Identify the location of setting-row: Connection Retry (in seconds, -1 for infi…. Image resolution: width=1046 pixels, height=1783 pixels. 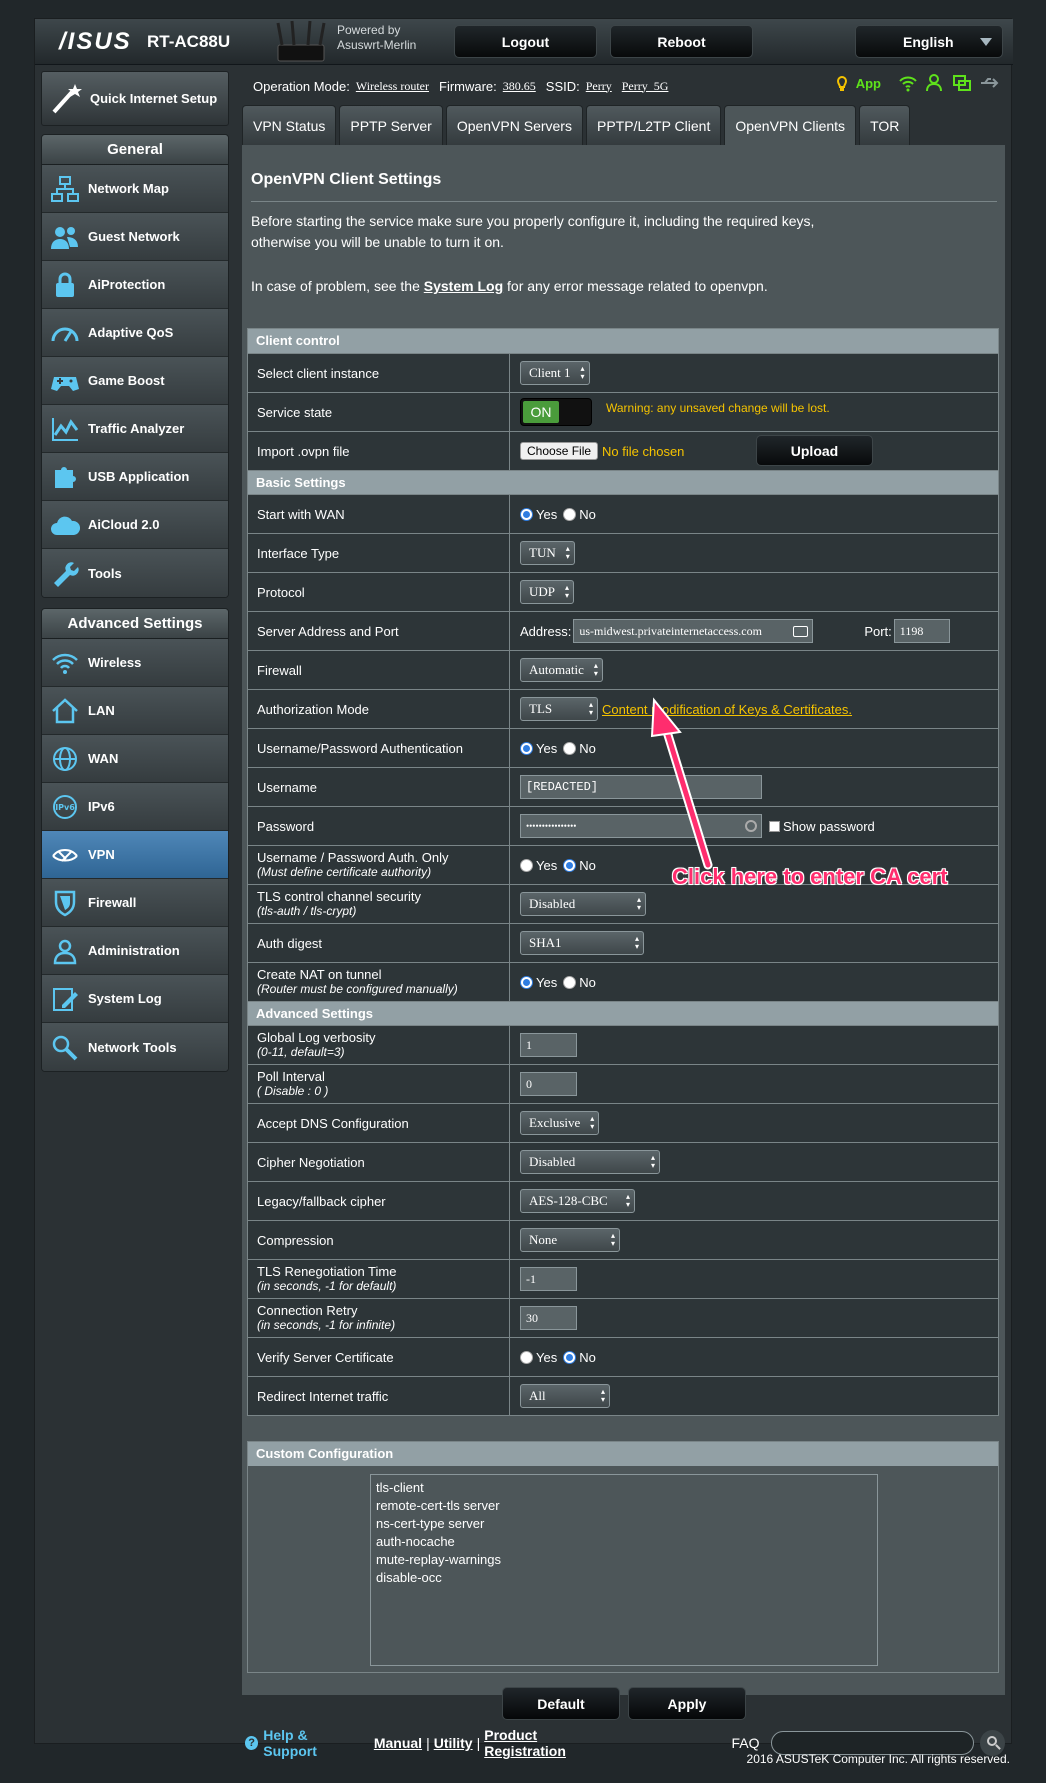
(623, 1317).